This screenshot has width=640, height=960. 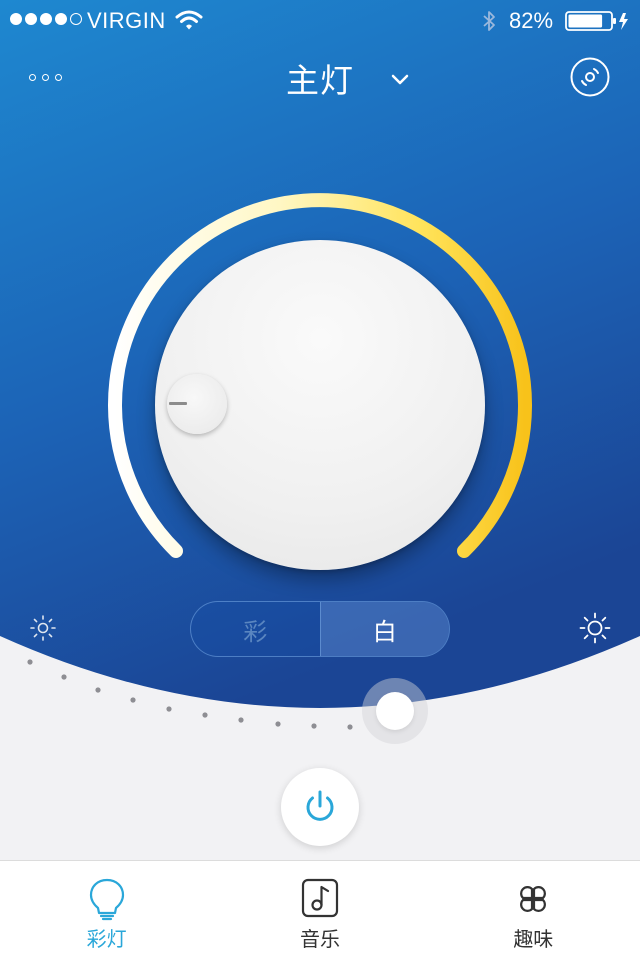 What do you see at coordinates (178, 403) in the screenshot?
I see `knob-indicator-mark` at bounding box center [178, 403].